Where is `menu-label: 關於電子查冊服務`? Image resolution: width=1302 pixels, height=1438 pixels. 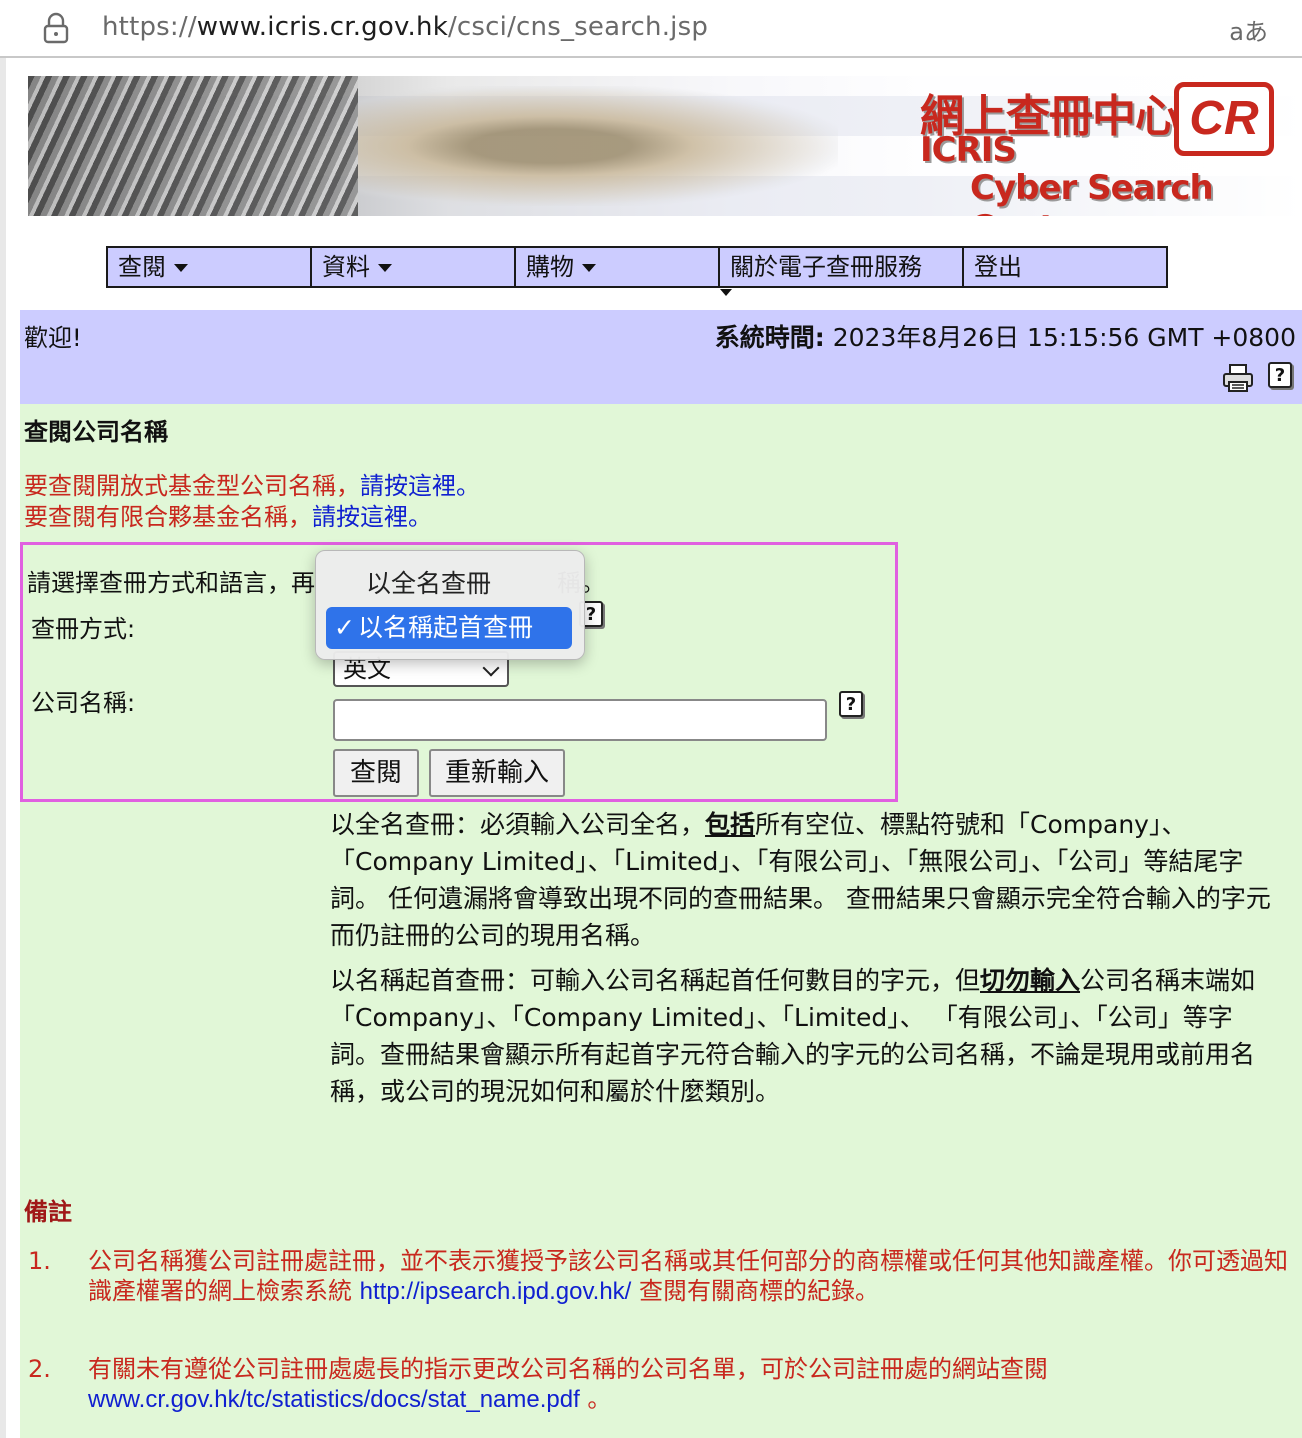 menu-label: 關於電子查冊服務 is located at coordinates (826, 267).